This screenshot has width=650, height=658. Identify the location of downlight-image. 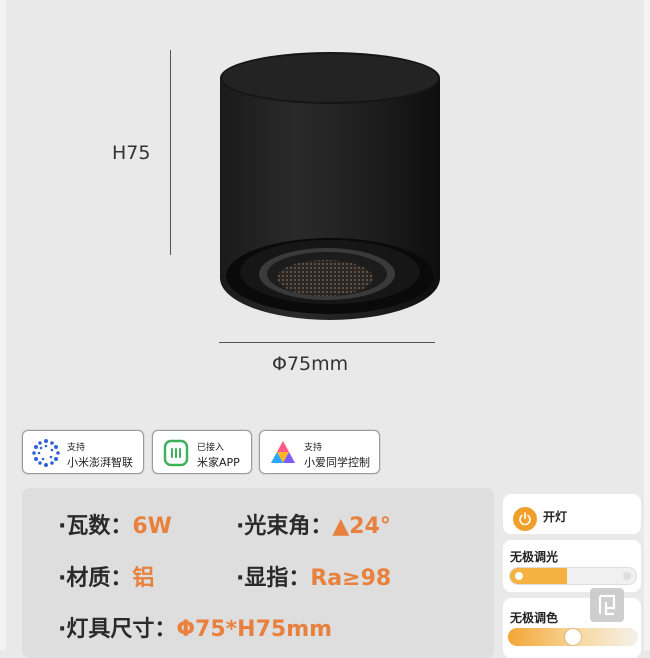
(330, 186).